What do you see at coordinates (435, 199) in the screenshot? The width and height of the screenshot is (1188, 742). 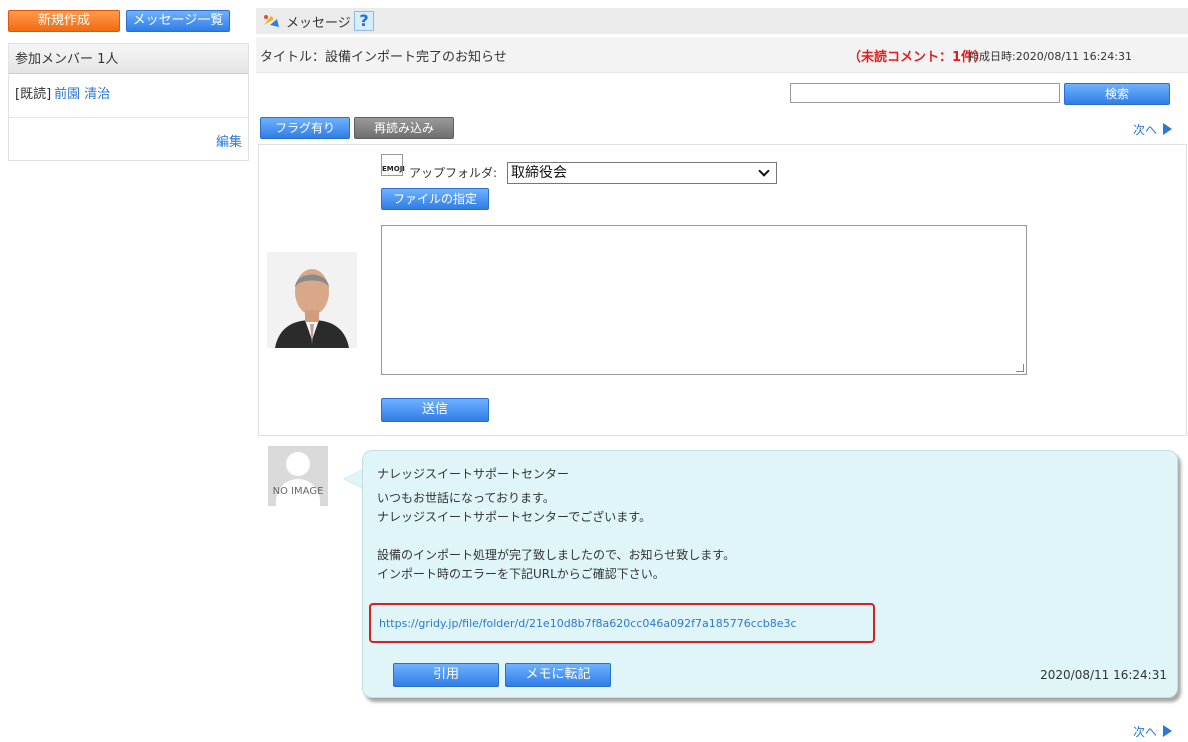 I see `file-select-button: ファイルの指定` at bounding box center [435, 199].